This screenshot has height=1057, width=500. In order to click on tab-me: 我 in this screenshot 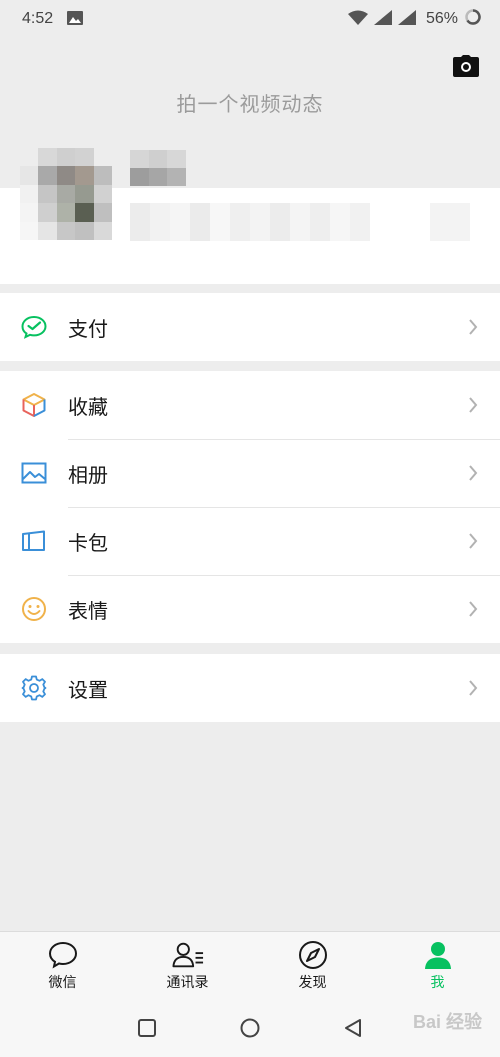, I will do `click(437, 965)`.